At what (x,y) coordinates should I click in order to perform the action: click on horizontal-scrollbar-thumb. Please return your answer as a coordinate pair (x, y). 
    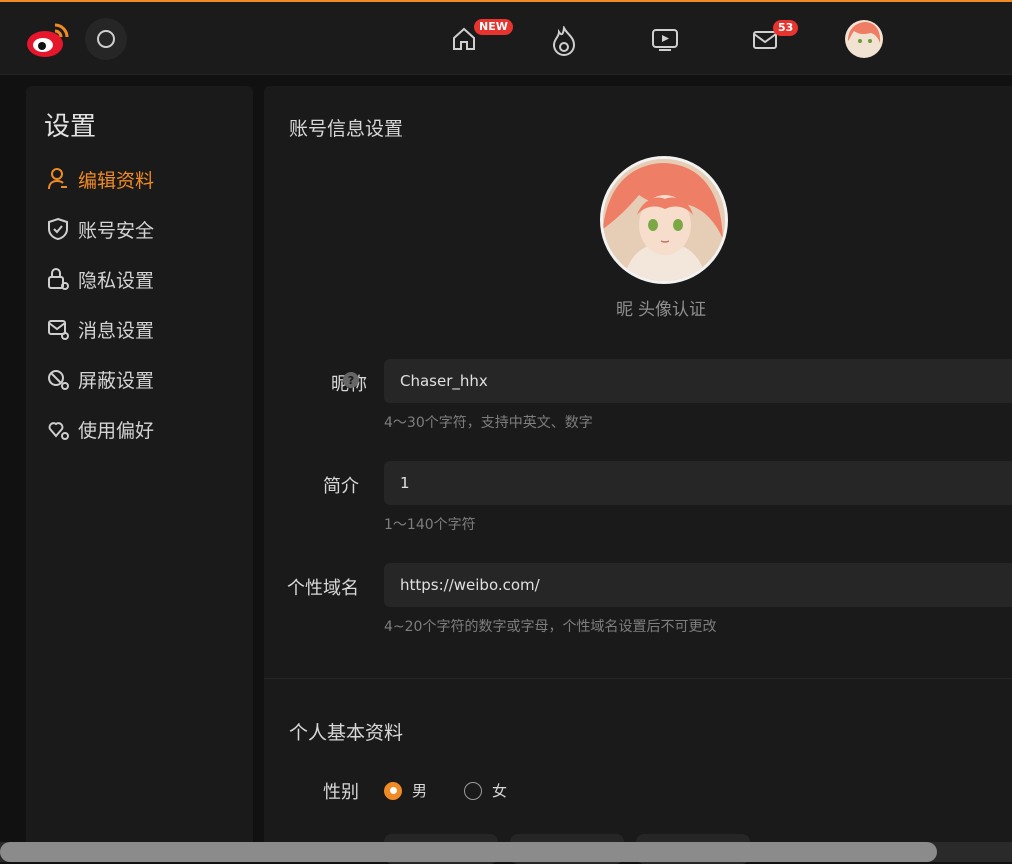
    Looking at the image, I should click on (468, 852).